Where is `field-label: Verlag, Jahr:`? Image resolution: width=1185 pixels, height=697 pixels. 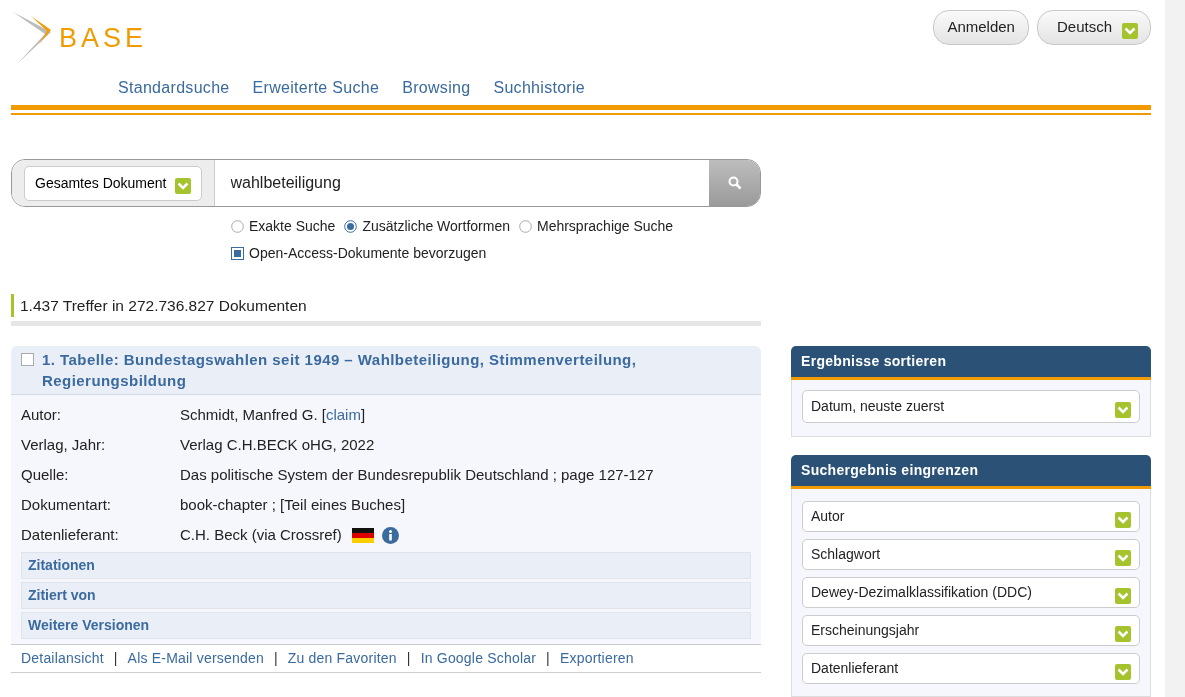 field-label: Verlag, Jahr: is located at coordinates (64, 445).